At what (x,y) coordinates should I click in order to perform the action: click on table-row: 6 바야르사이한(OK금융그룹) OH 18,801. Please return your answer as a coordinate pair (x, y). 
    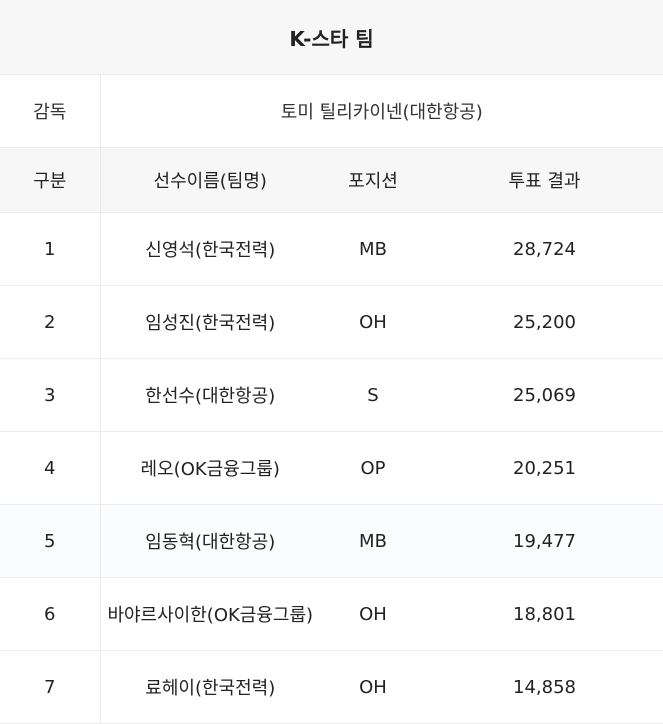
    Looking at the image, I should click on (331, 614).